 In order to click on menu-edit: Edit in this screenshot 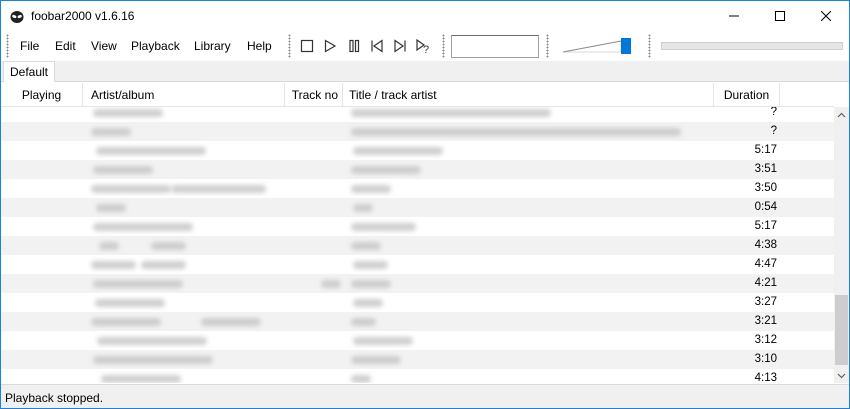, I will do `click(65, 46)`.